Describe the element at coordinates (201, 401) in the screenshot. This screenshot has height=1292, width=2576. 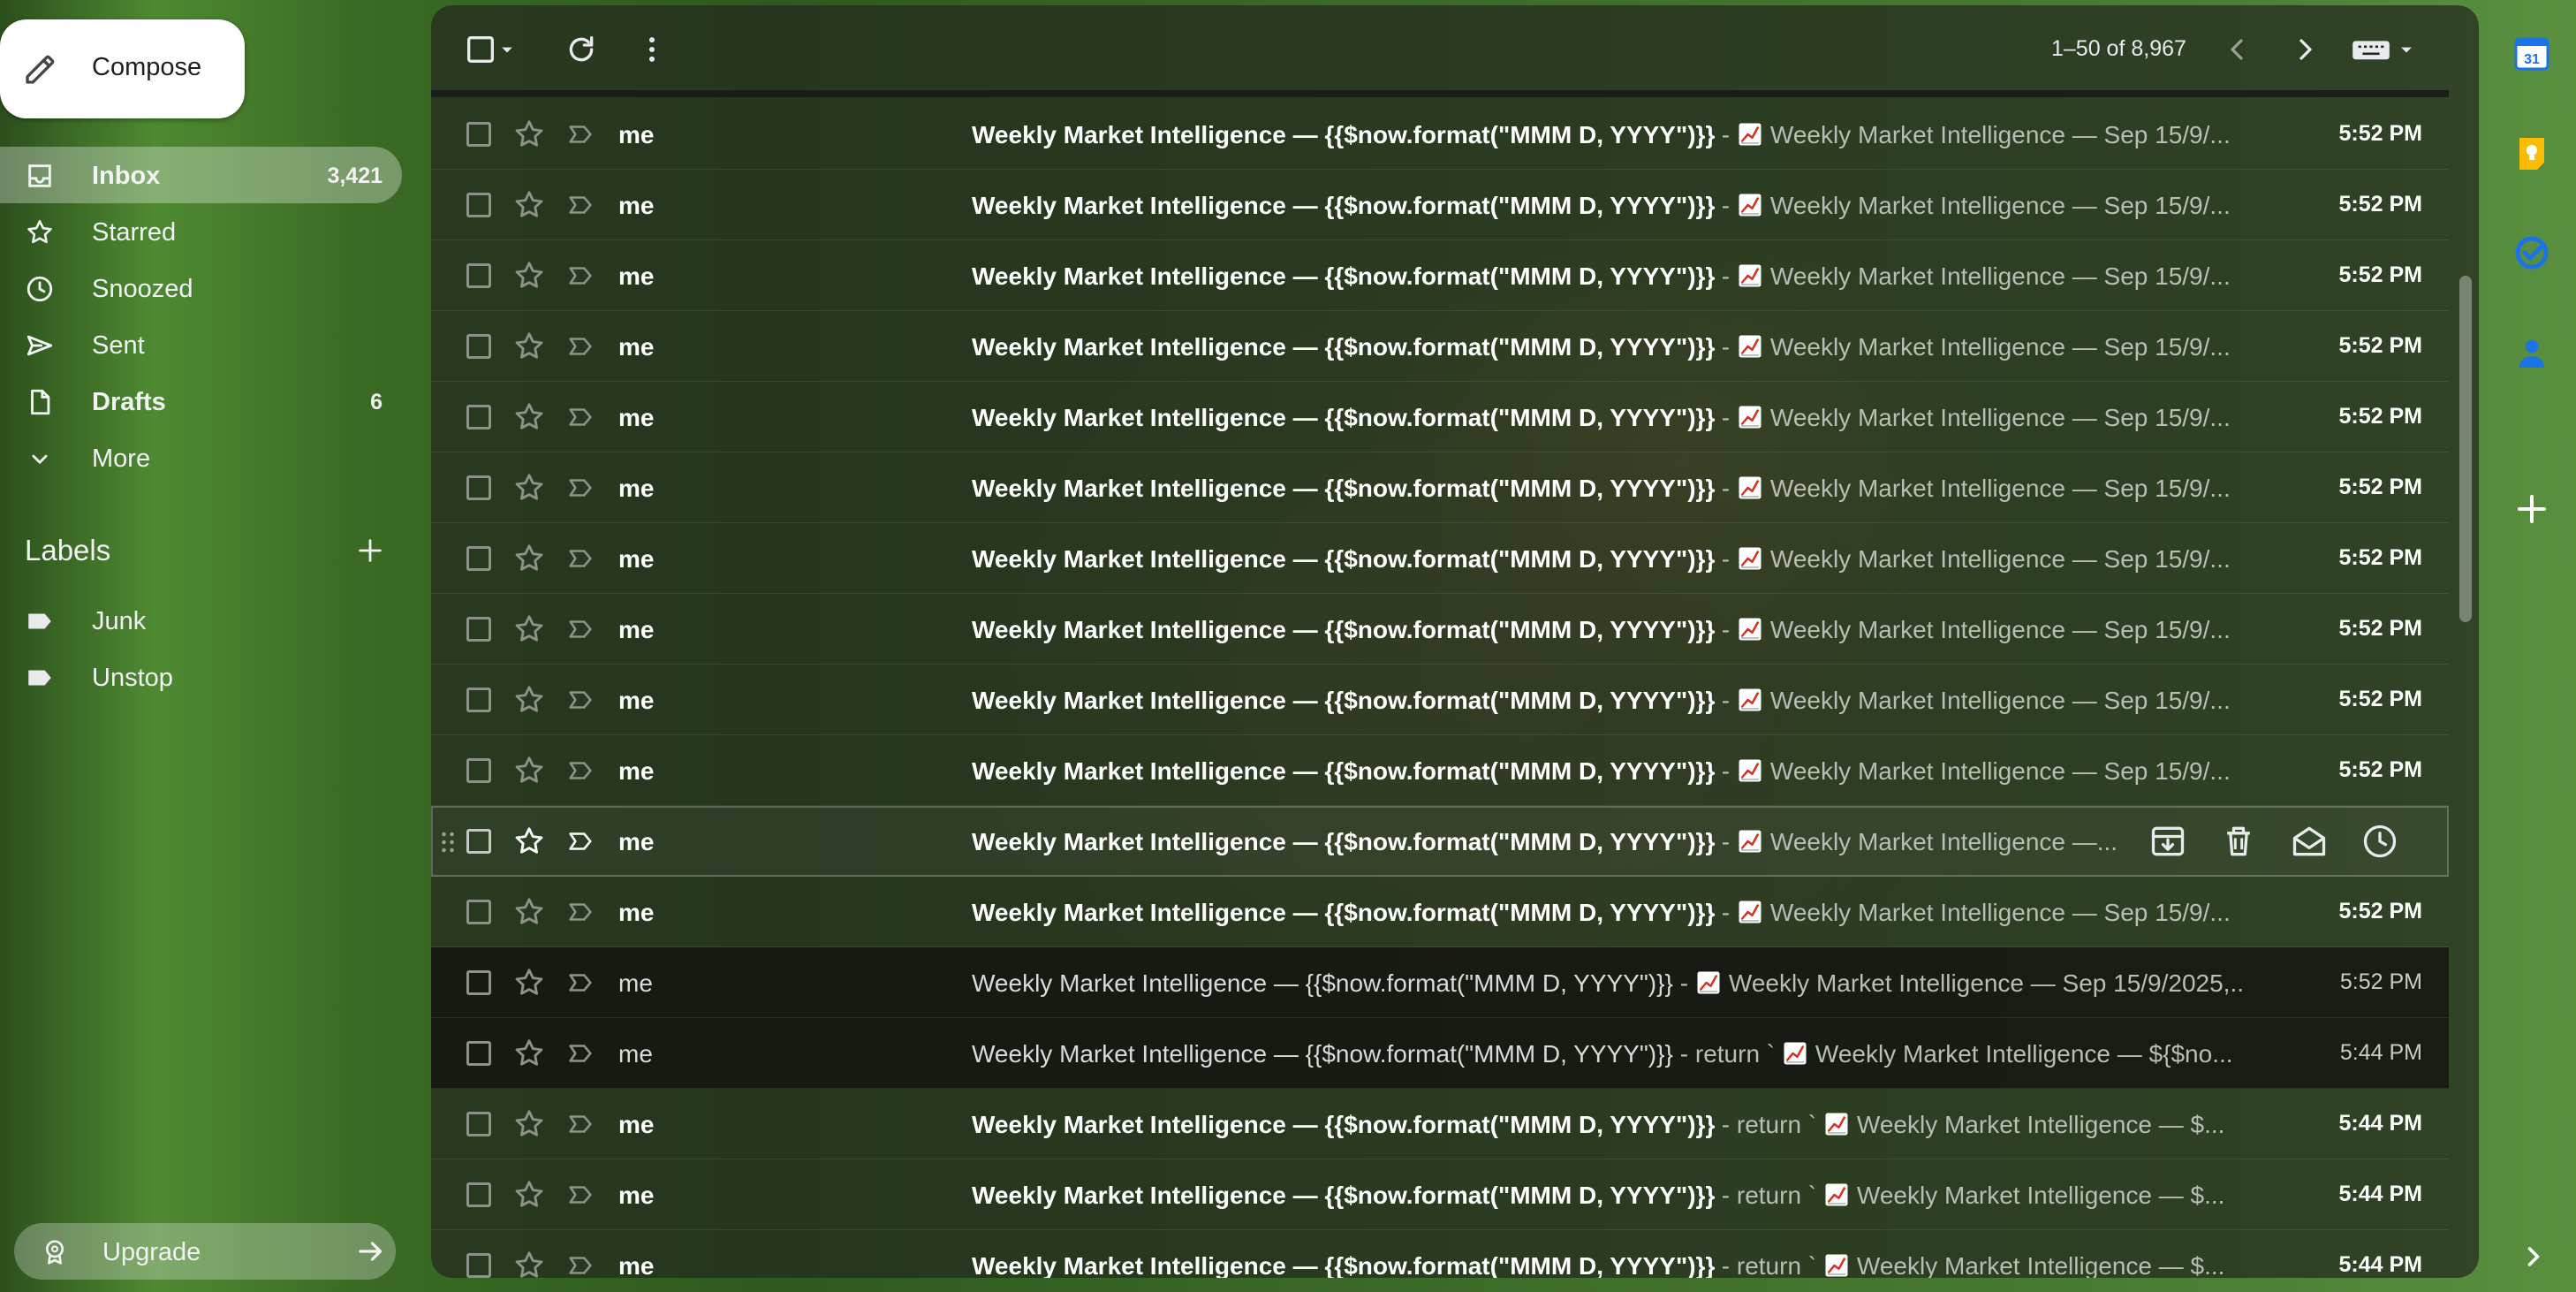
I see `sidebar-item-drafts: Drafts 6` at that location.